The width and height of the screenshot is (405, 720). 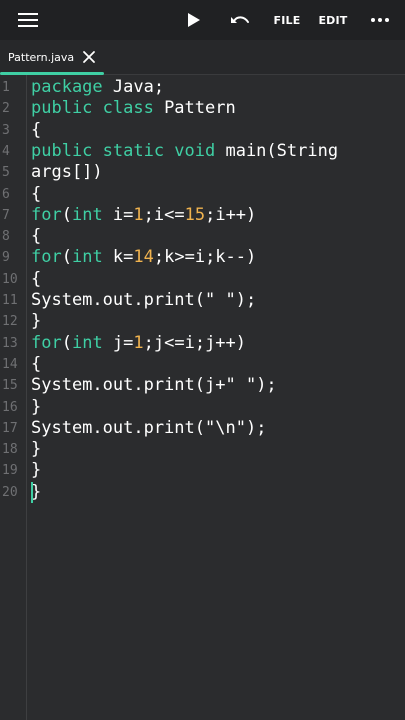 What do you see at coordinates (194, 108) in the screenshot?
I see `code-token: Pattern` at bounding box center [194, 108].